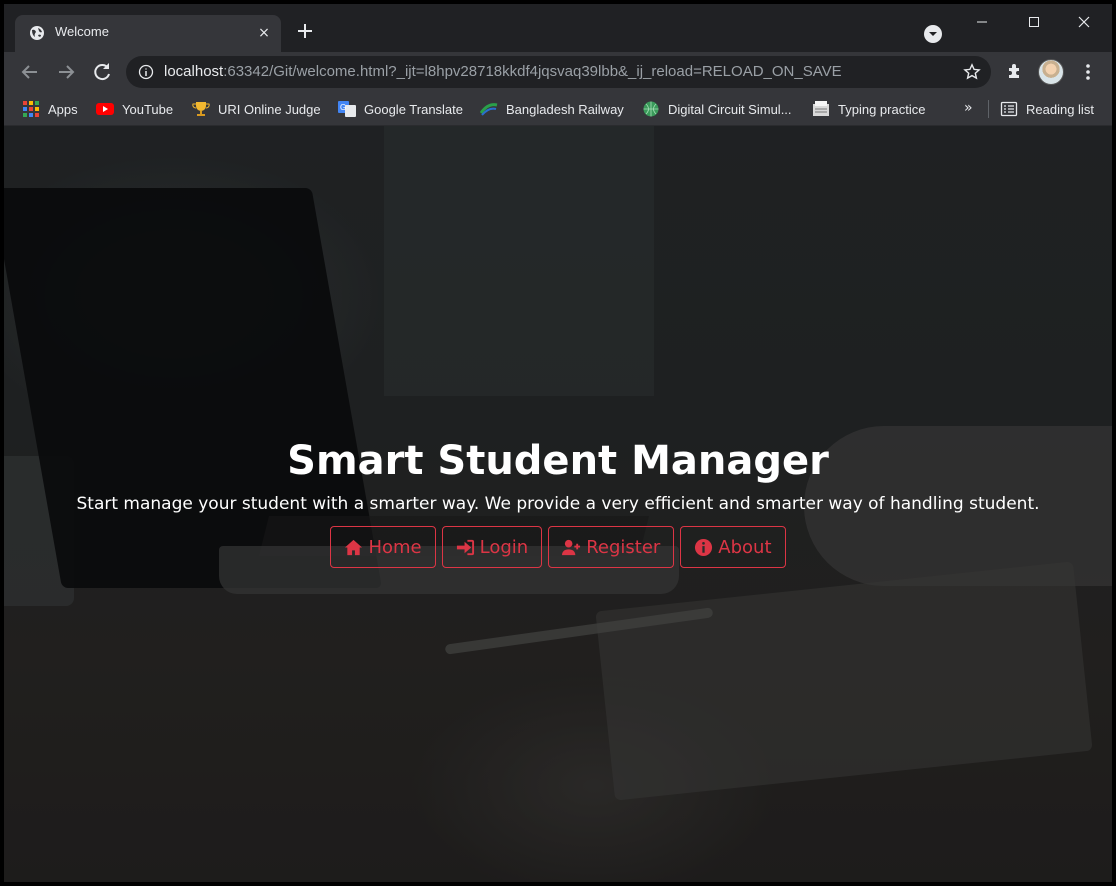 This screenshot has width=1116, height=886. I want to click on bookmark-google-translate: G Google Translate, so click(400, 109).